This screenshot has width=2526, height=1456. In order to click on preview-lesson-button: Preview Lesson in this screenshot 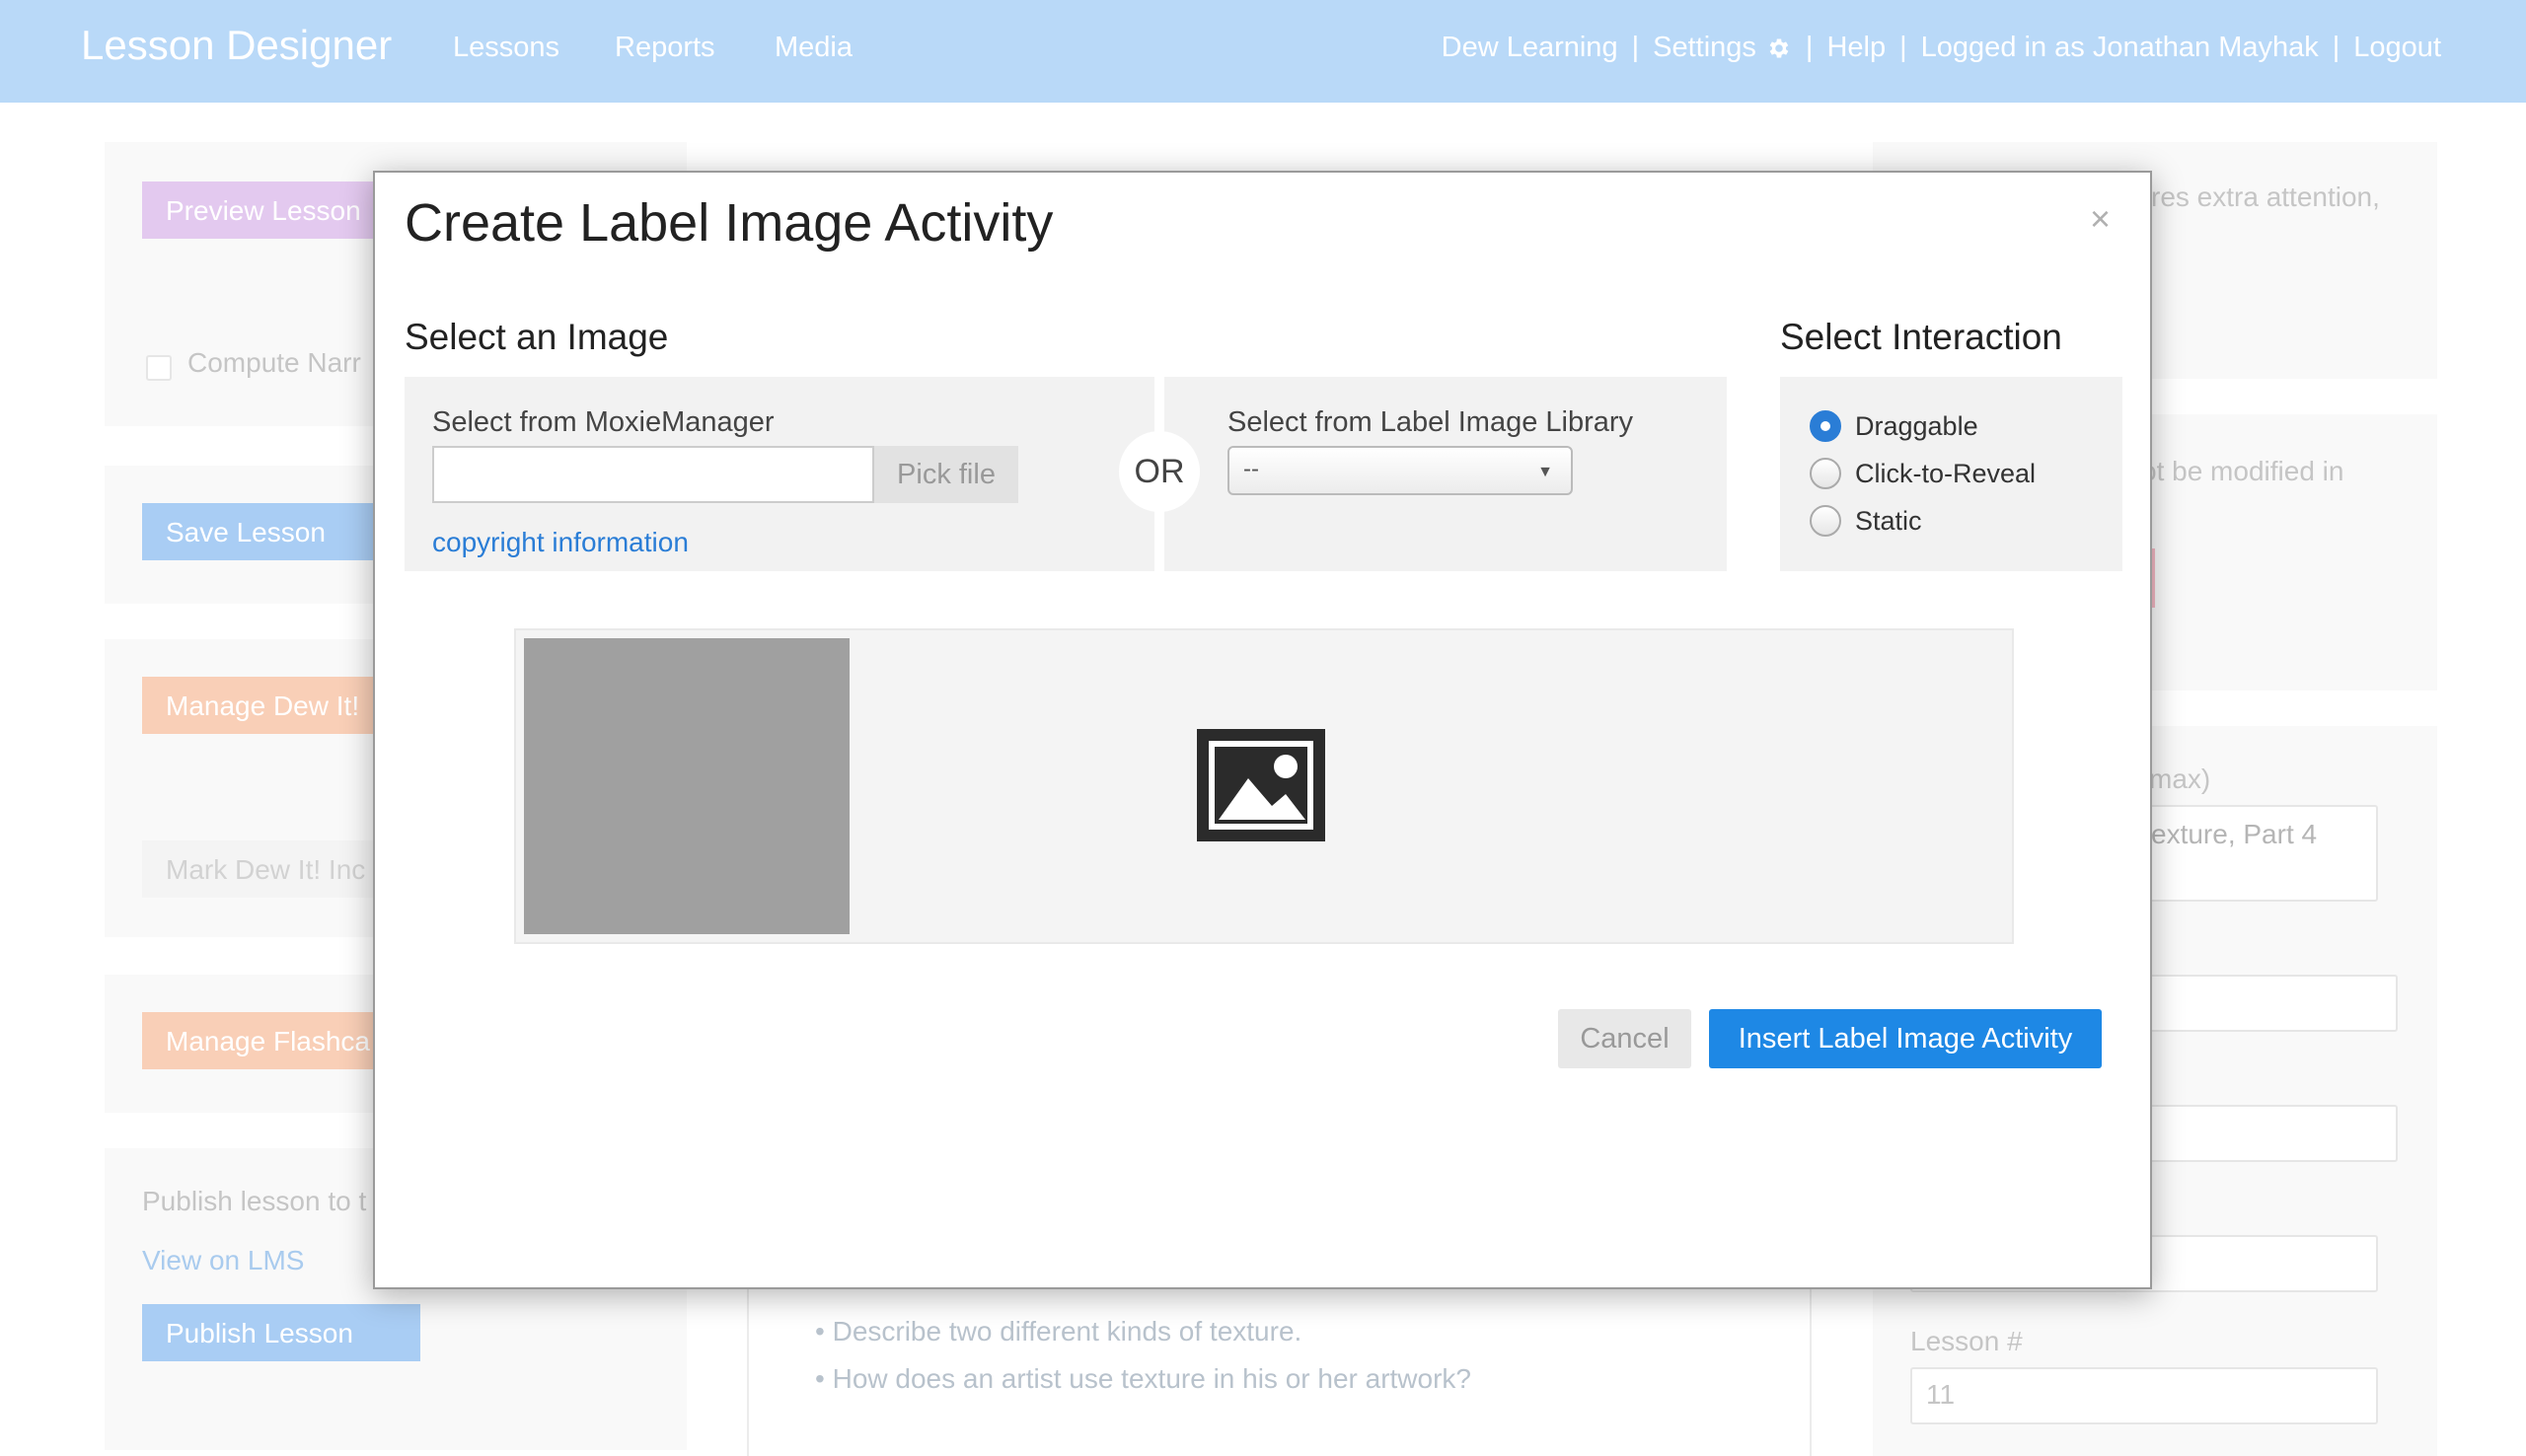, I will do `click(260, 210)`.